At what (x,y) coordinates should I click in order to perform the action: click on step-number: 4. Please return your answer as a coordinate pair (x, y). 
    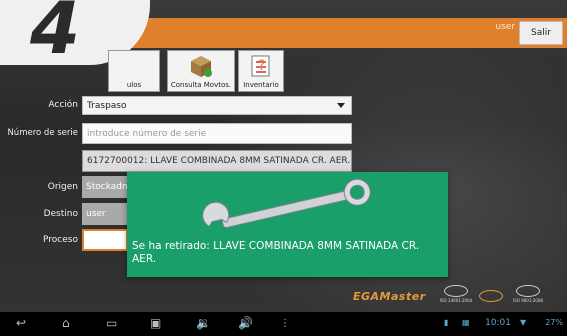
    Looking at the image, I should click on (55, 35).